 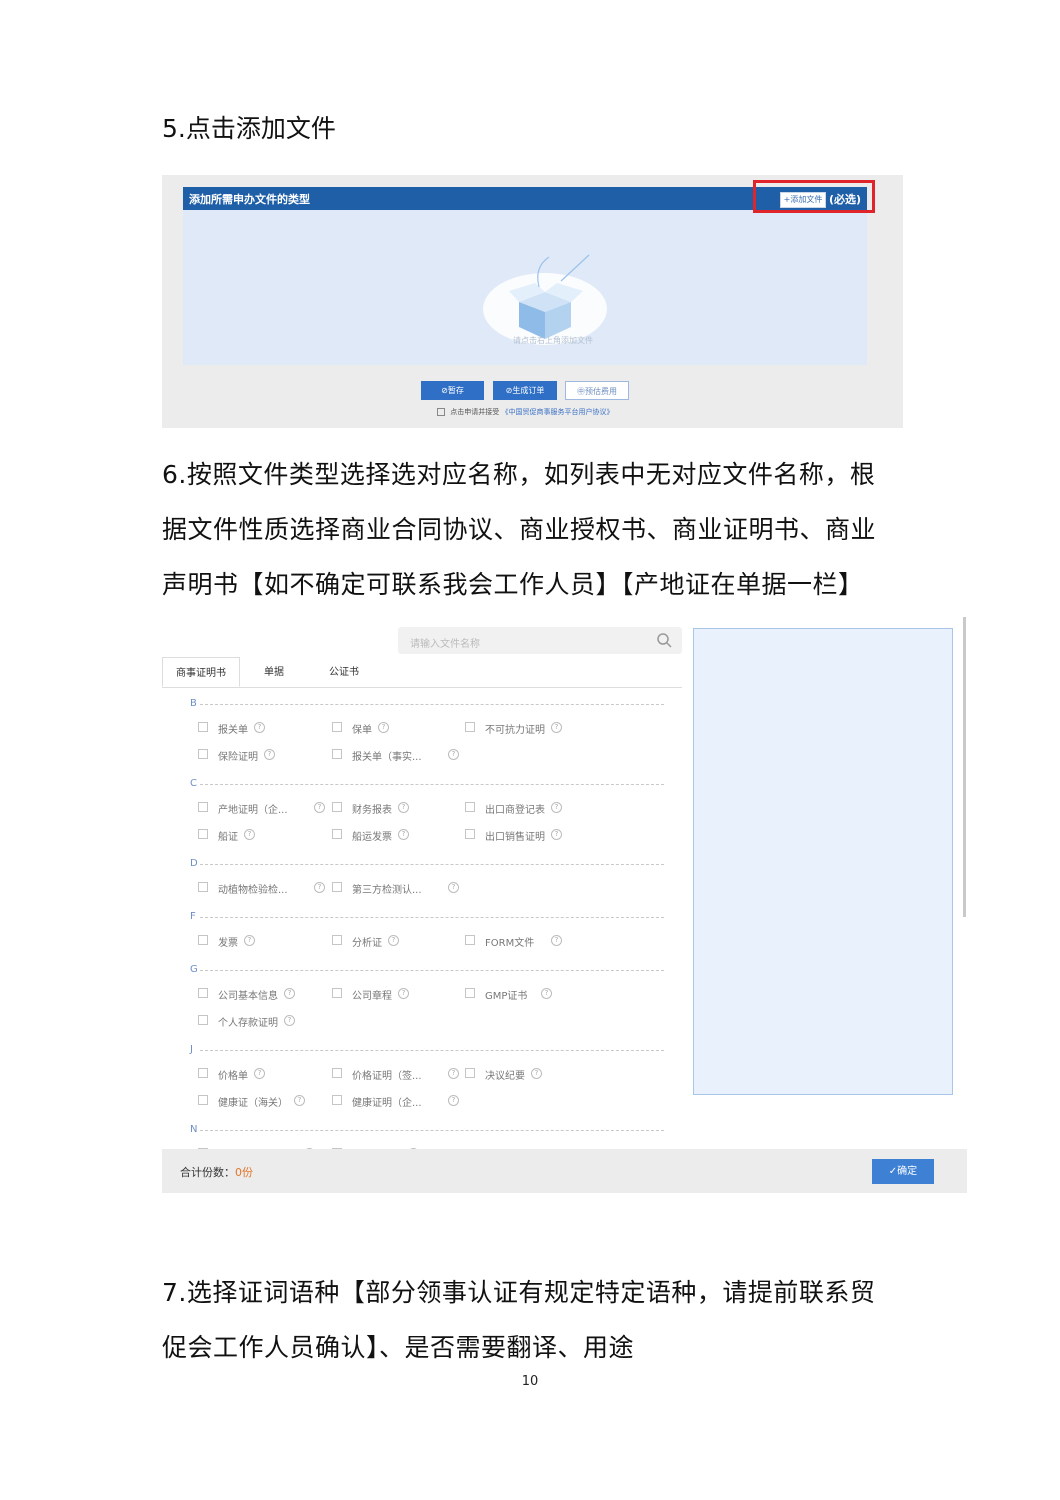 What do you see at coordinates (194, 1129) in the screenshot?
I see `group-letter: N` at bounding box center [194, 1129].